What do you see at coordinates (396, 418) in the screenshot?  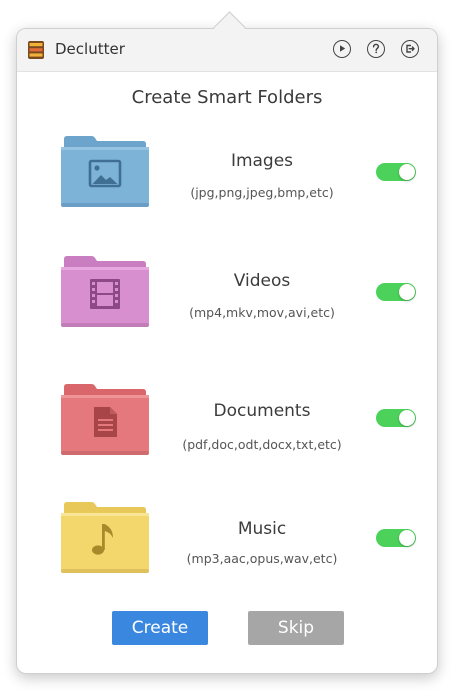 I see `documents-toggle` at bounding box center [396, 418].